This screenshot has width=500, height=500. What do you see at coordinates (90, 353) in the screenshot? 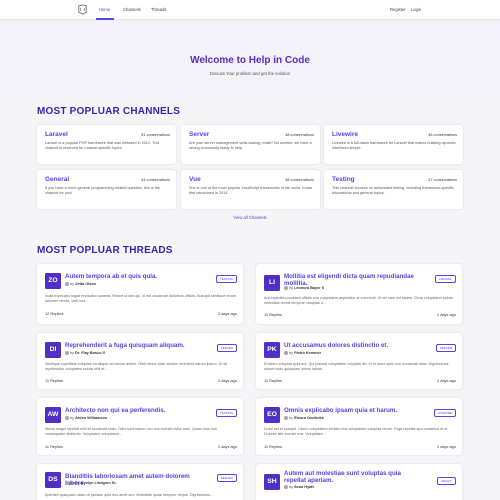
I see `author-name: Dr. Flay Bosco II` at bounding box center [90, 353].